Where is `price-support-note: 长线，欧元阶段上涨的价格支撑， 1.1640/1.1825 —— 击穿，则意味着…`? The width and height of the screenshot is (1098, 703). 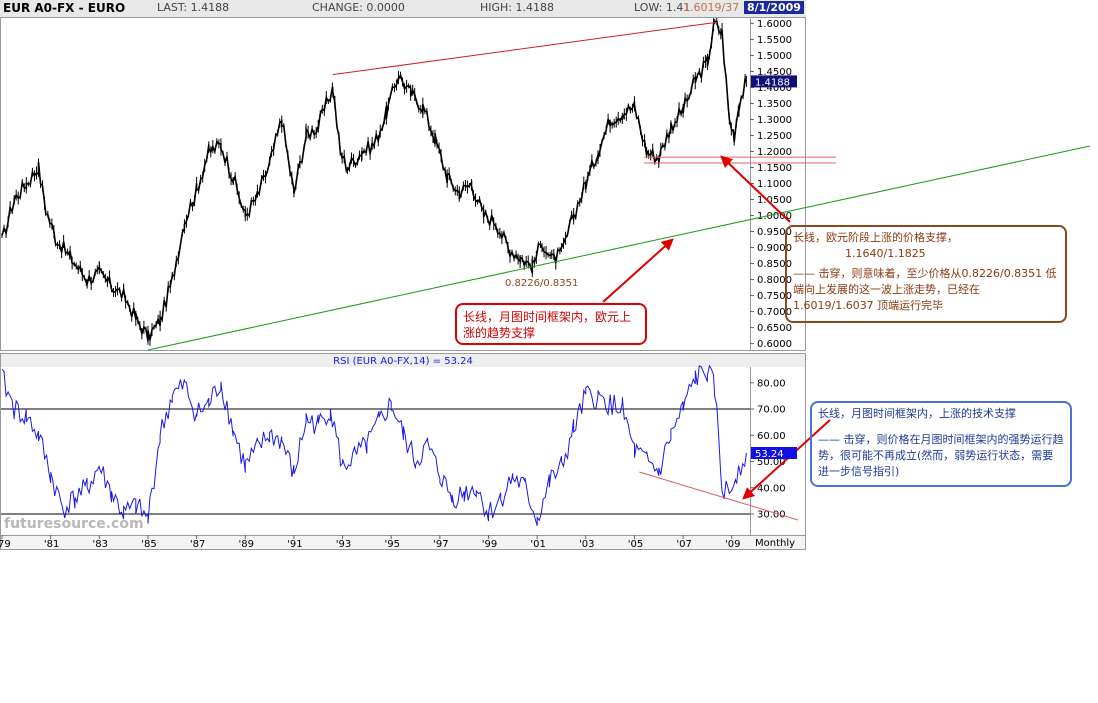 price-support-note: 长线，欧元阶段上涨的价格支撑， 1.1640/1.1825 —— 击穿，则意味着… is located at coordinates (926, 274).